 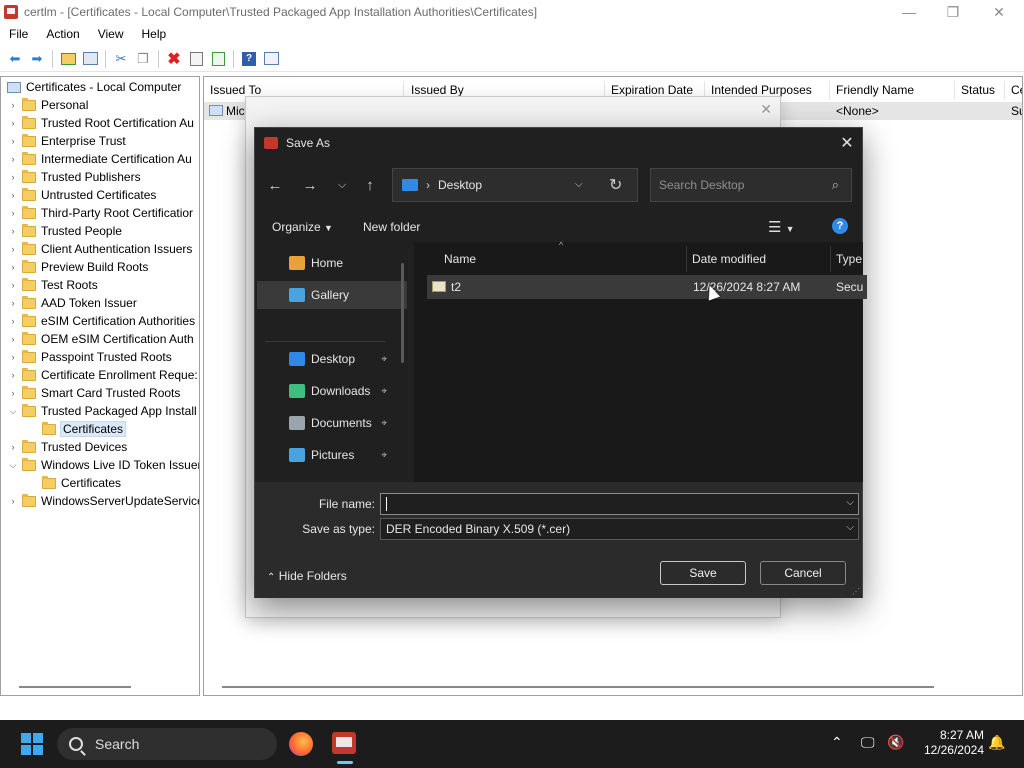 I want to click on close-button: ✕, so click(x=999, y=12).